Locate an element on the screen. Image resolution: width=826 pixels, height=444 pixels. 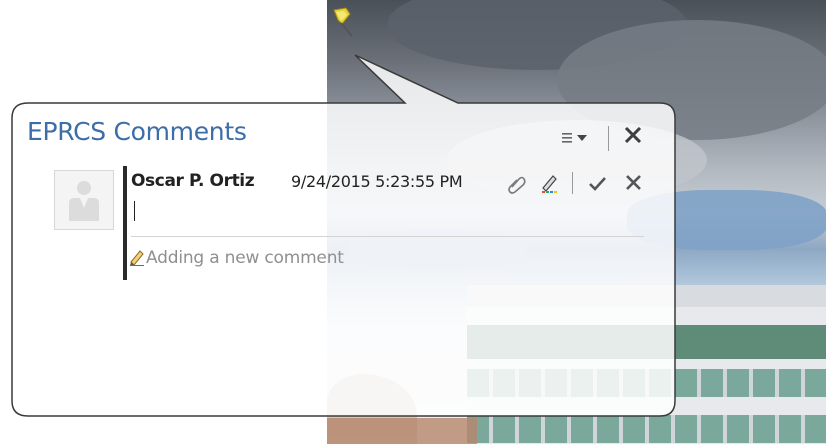
checkmark-icon is located at coordinates (597, 184).